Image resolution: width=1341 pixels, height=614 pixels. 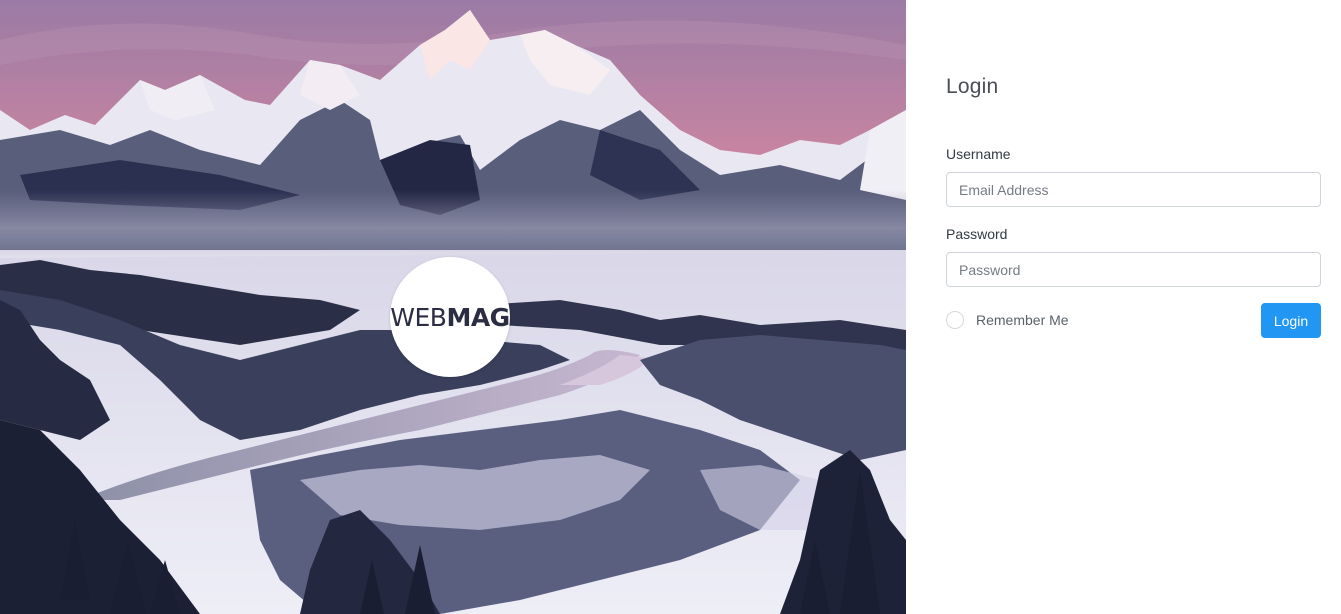 I want to click on logo-text-bold: MAG, so click(x=478, y=317).